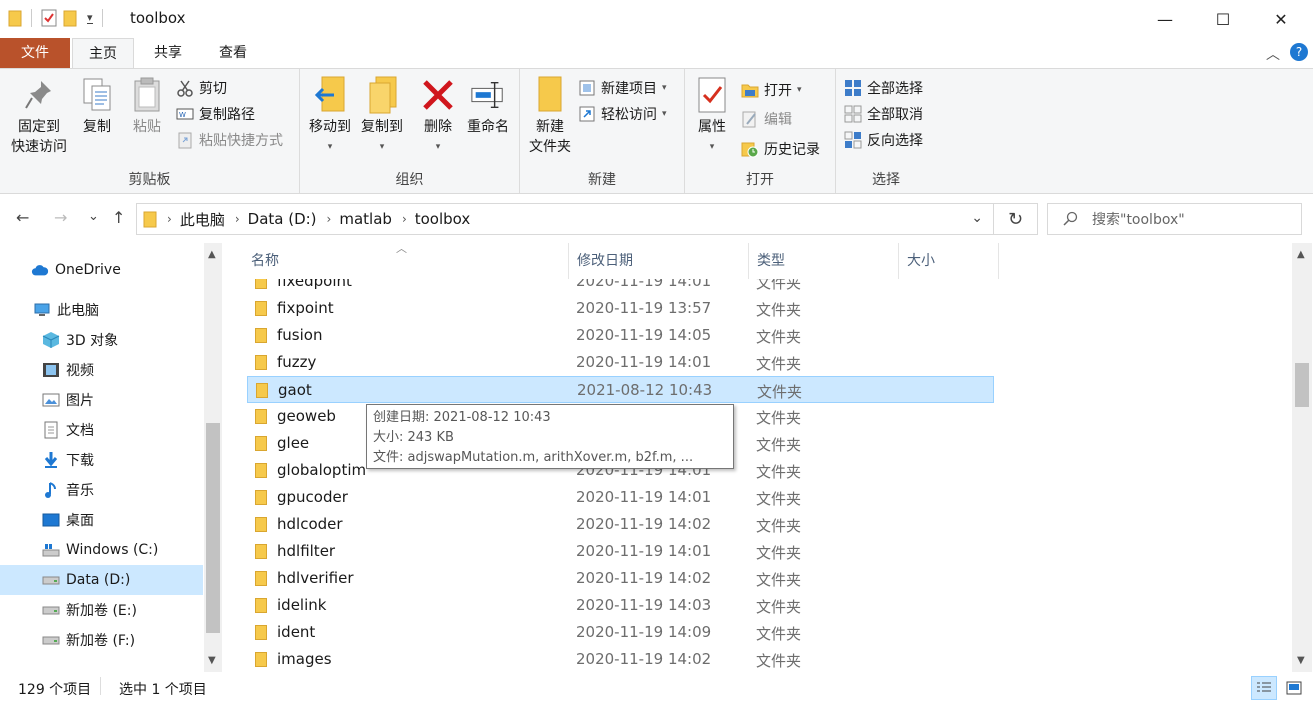 This screenshot has width=1313, height=703. I want to click on address-history-dropdown: ⌄, so click(977, 218).